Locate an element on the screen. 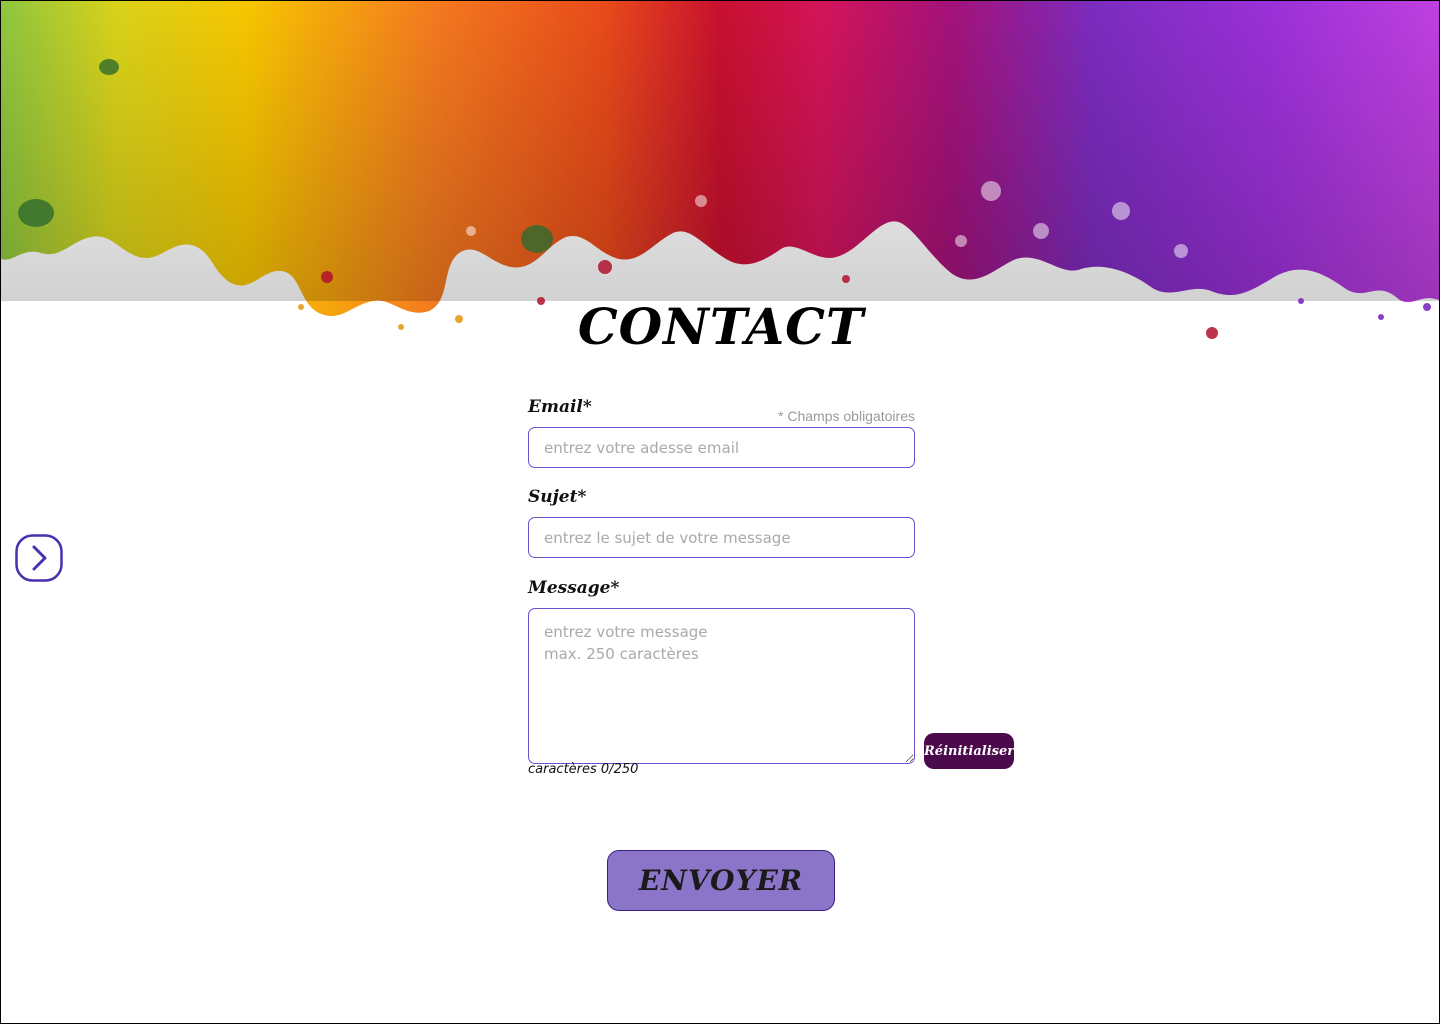 This screenshot has height=1024, width=1440. page-title: CONTACT is located at coordinates (721, 326).